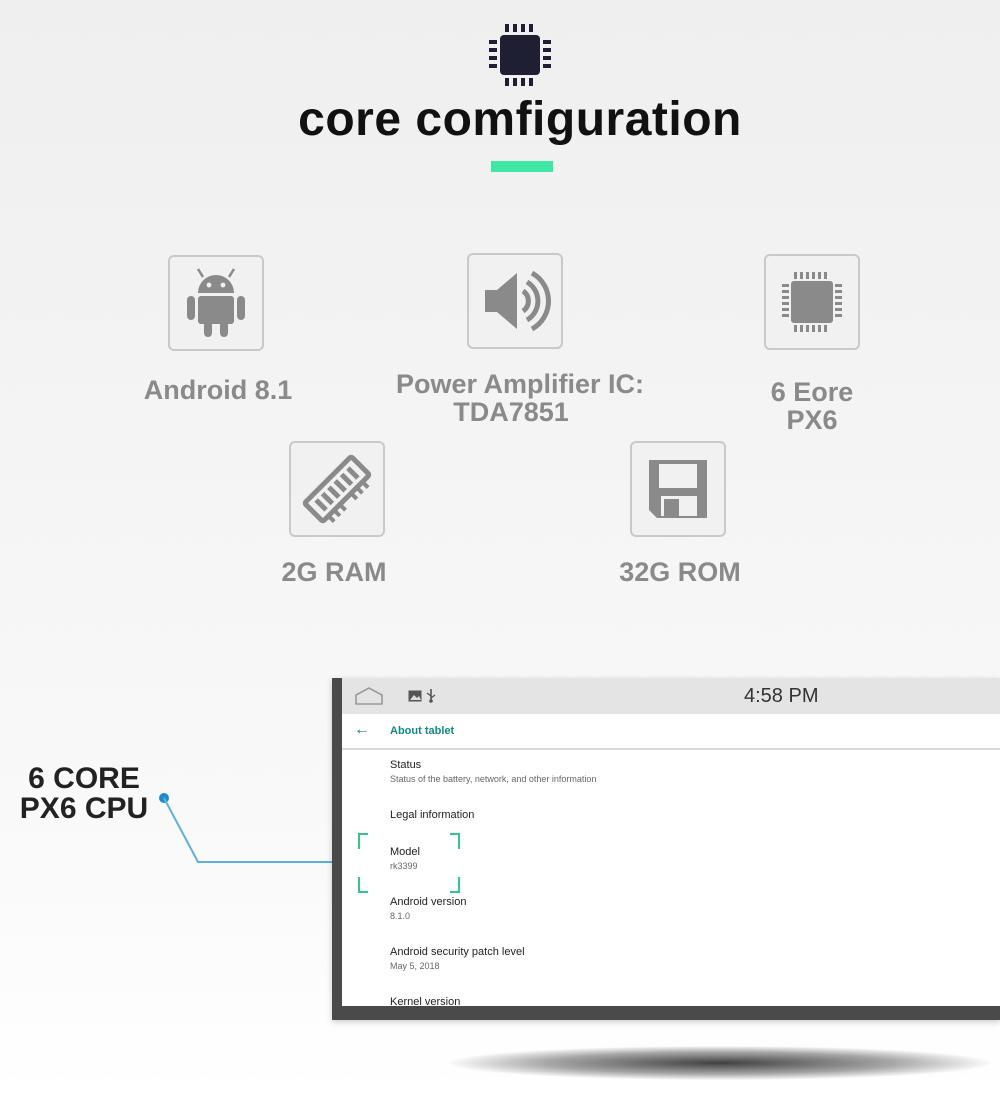 This screenshot has width=1000, height=1095. What do you see at coordinates (812, 420) in the screenshot?
I see `feature-cpu-label-line2: PX6` at bounding box center [812, 420].